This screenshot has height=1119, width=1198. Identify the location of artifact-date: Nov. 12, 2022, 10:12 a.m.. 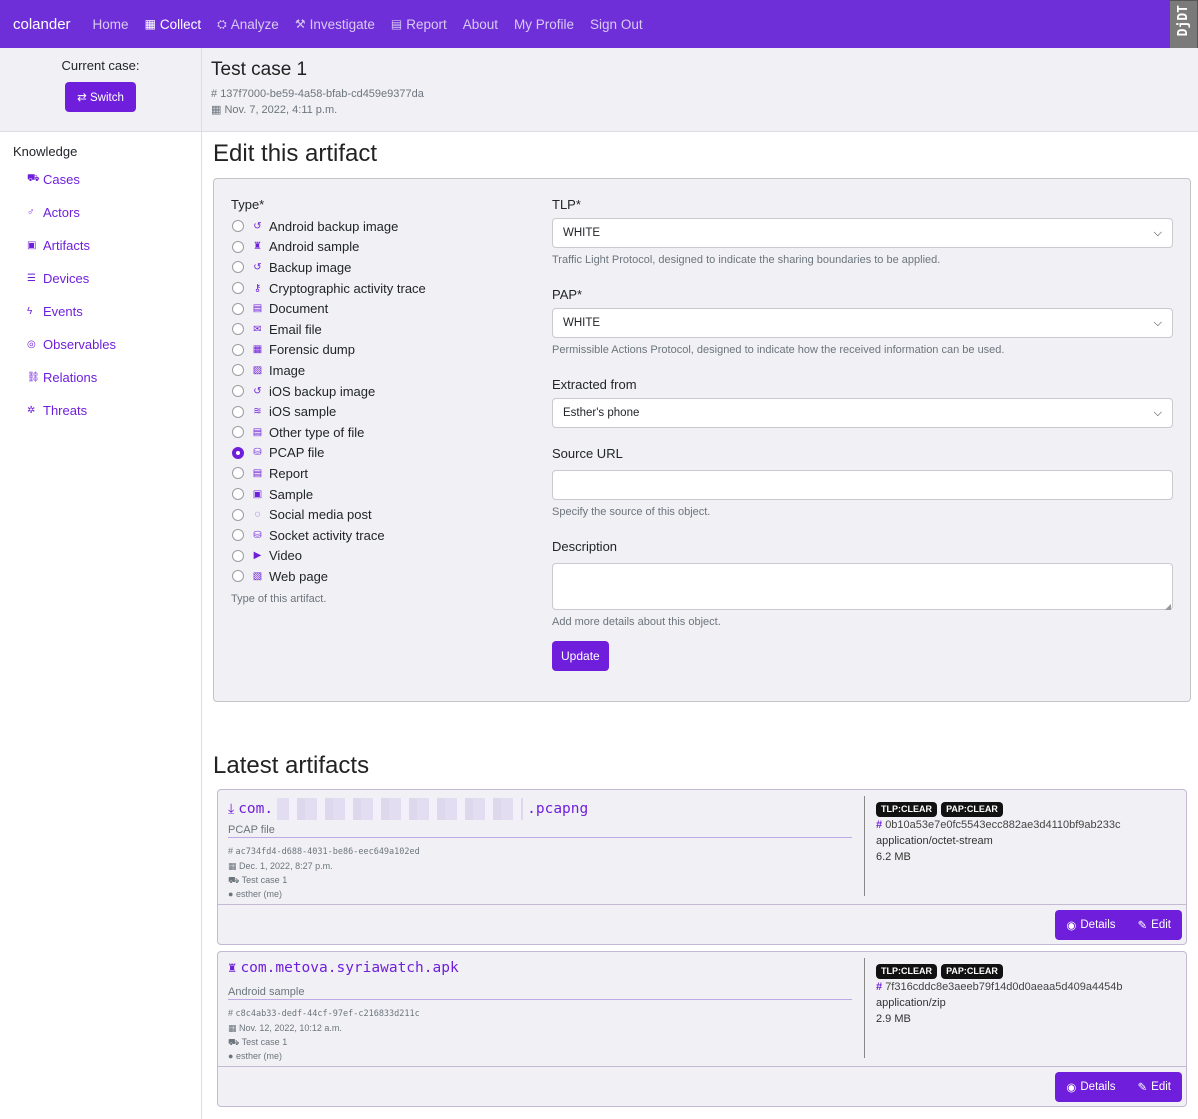
(290, 1028).